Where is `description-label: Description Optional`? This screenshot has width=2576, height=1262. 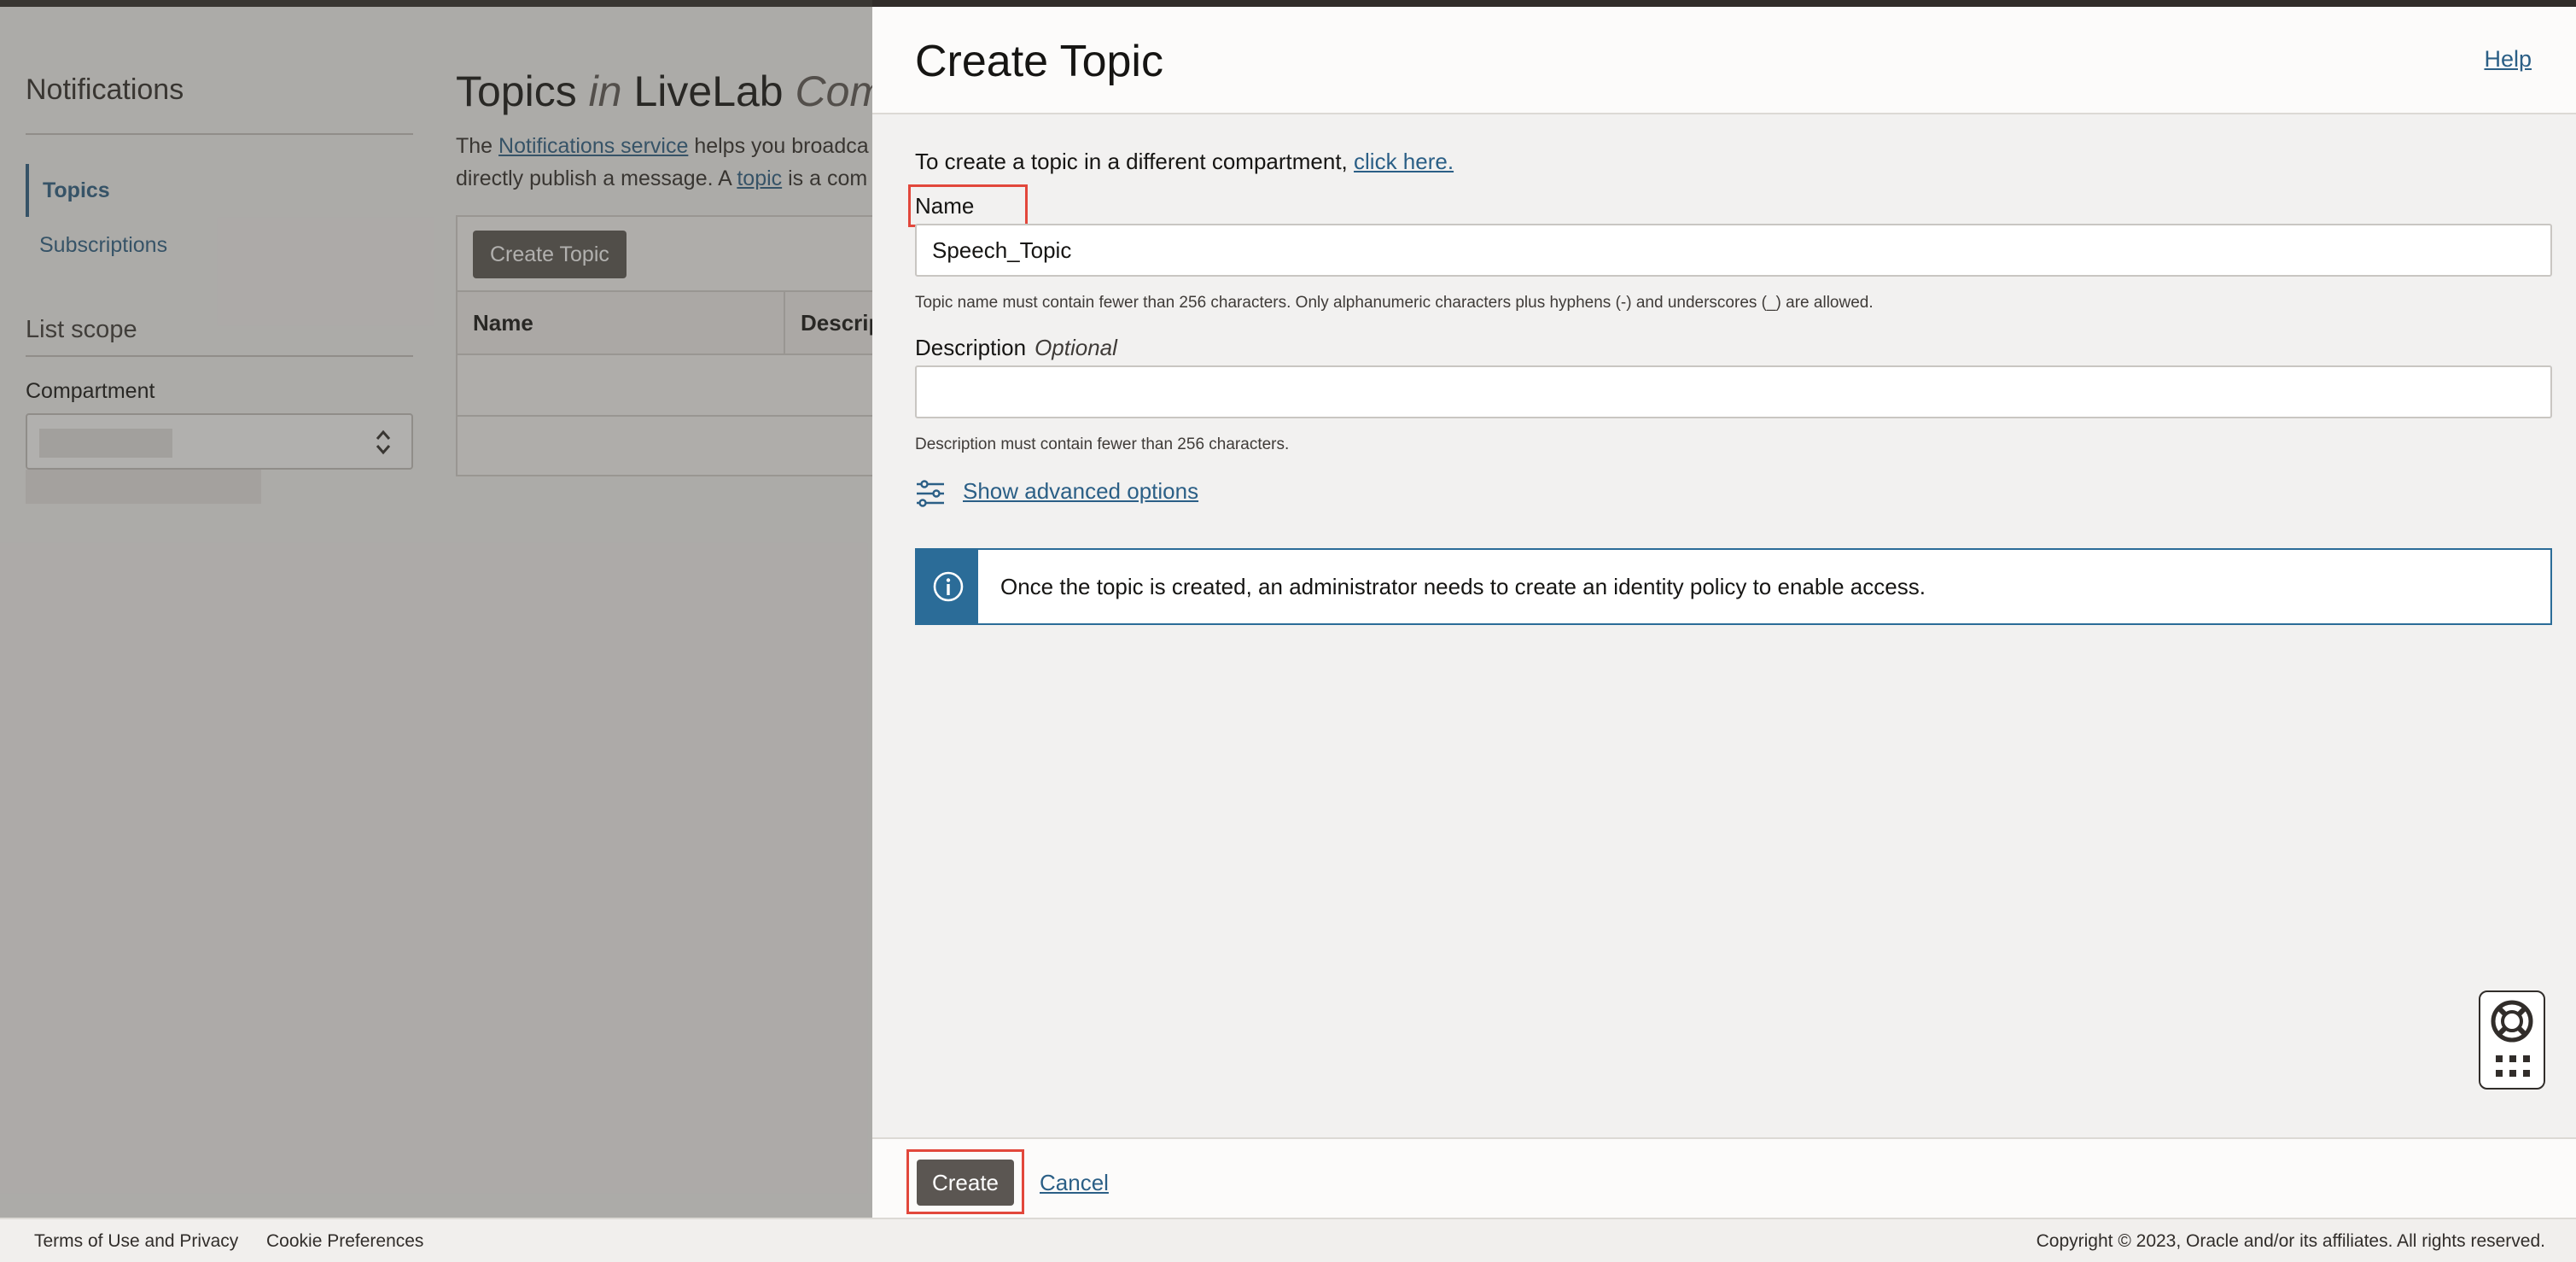 description-label: Description Optional is located at coordinates (1016, 347).